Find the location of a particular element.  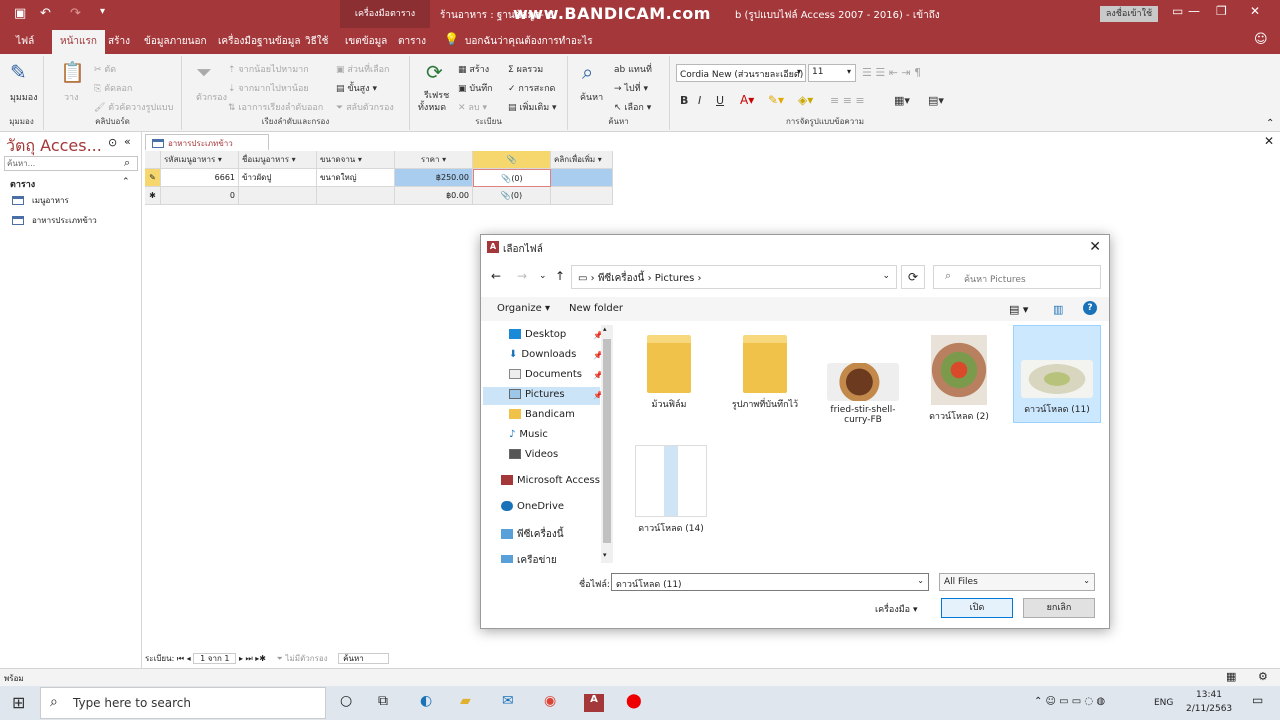

remove-sort-button: ⇅ เอาการเรียงลำดับออก is located at coordinates (275, 107).